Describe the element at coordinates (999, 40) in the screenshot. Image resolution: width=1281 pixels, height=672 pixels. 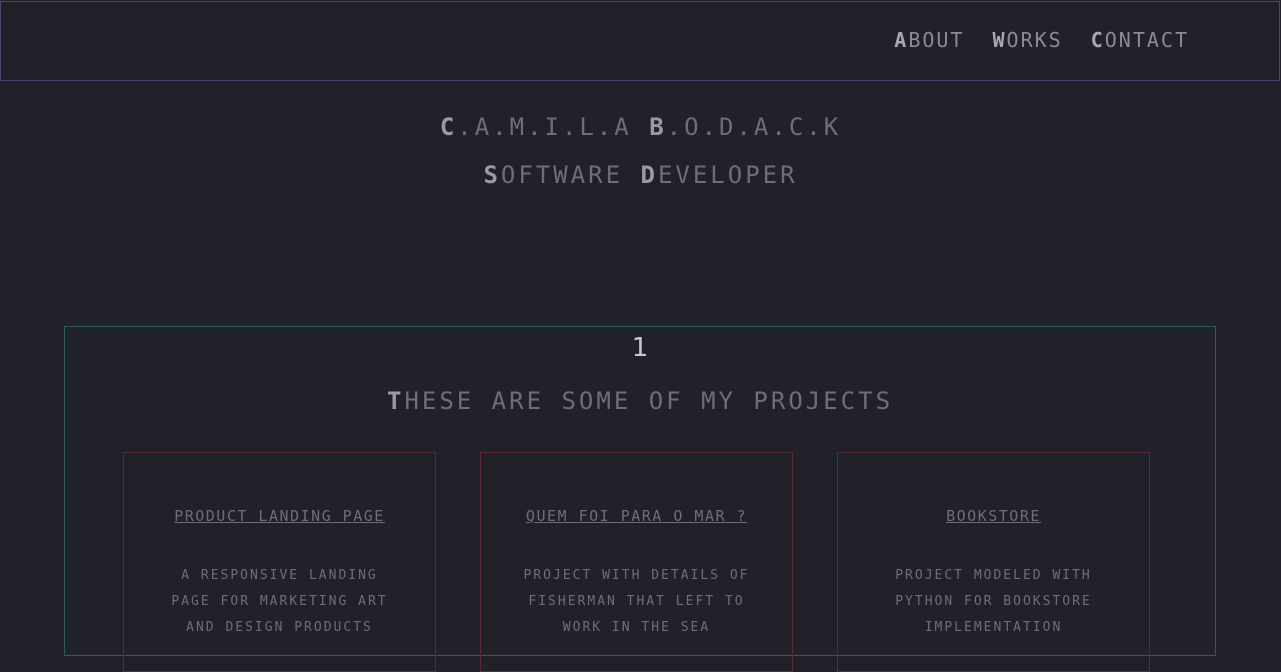
I see `nav-works-first-letter: W` at that location.